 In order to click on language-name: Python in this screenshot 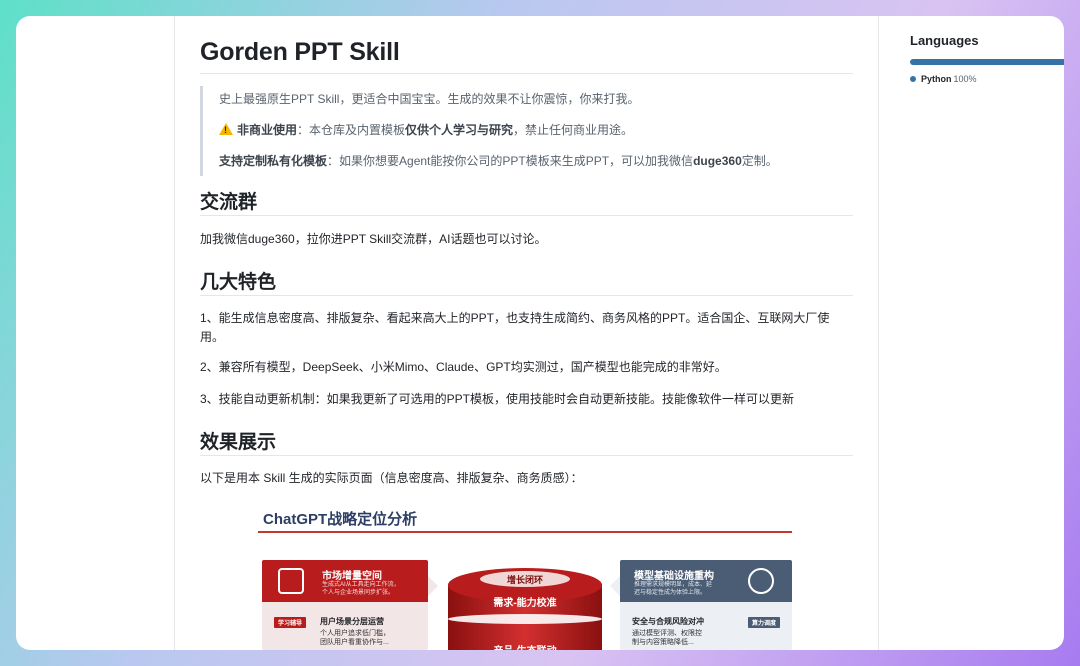, I will do `click(936, 79)`.